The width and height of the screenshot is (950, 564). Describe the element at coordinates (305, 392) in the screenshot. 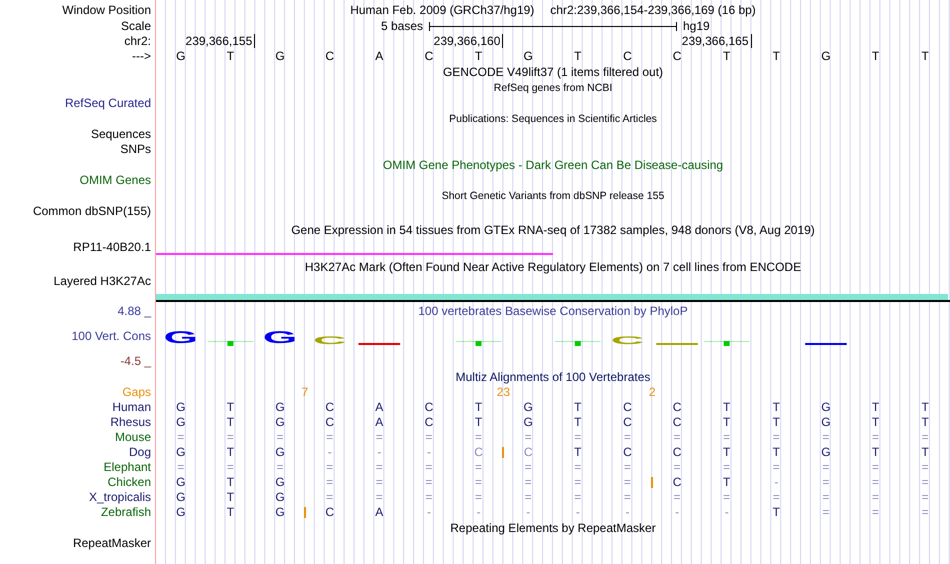

I see `gap-count: 7` at that location.